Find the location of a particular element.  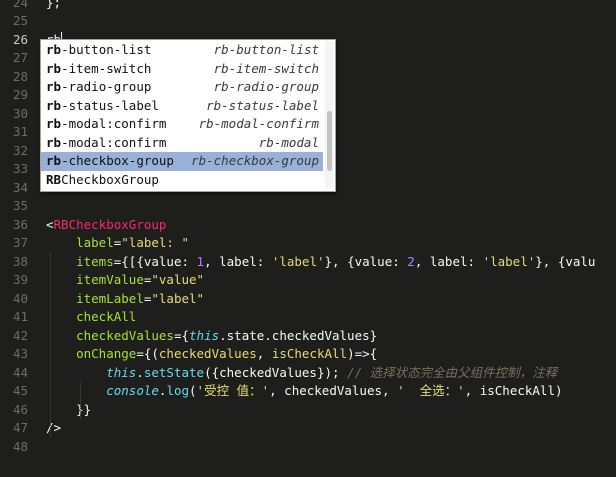

line-number: 41 is located at coordinates (20, 316).